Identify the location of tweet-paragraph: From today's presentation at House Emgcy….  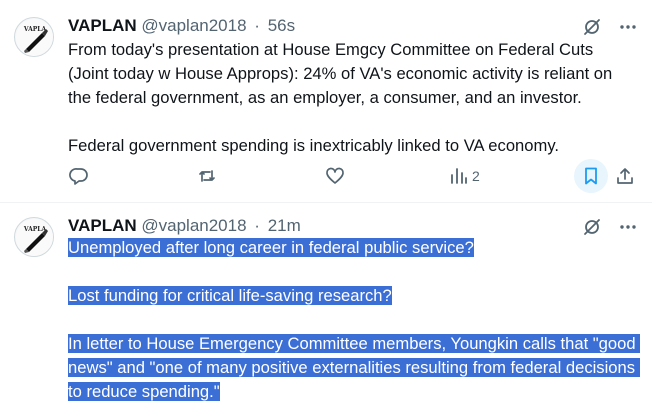
(342, 73).